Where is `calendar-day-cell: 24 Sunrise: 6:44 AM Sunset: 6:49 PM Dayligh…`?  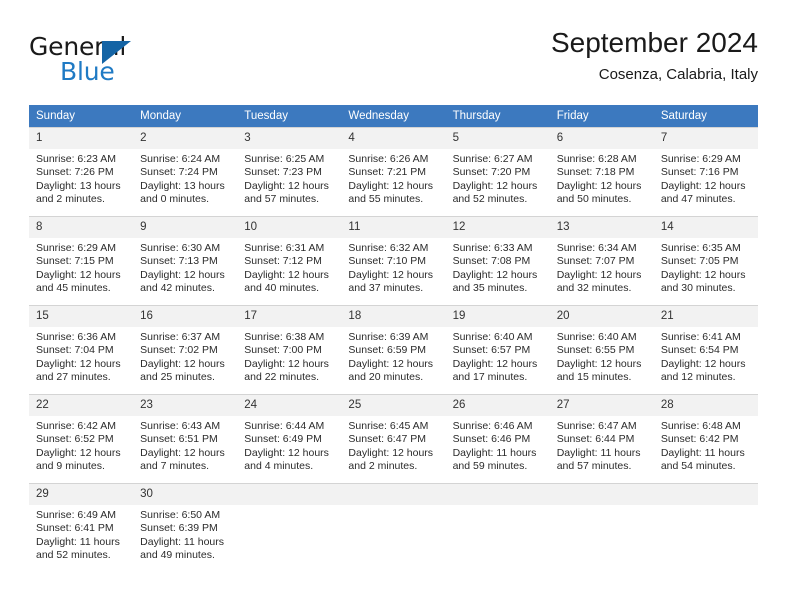
calendar-day-cell: 24 Sunrise: 6:44 AM Sunset: 6:49 PM Dayligh… is located at coordinates (289, 438).